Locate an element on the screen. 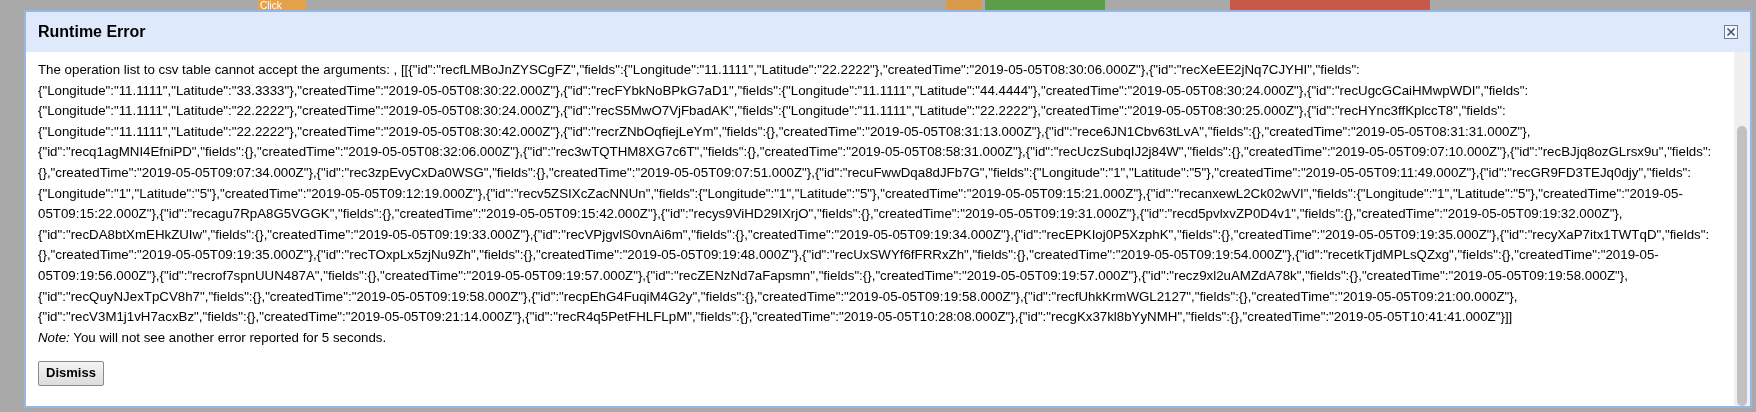 The image size is (1756, 412). note-text: Note: You will not see another error reported for 5 seconds. is located at coordinates (213, 337).